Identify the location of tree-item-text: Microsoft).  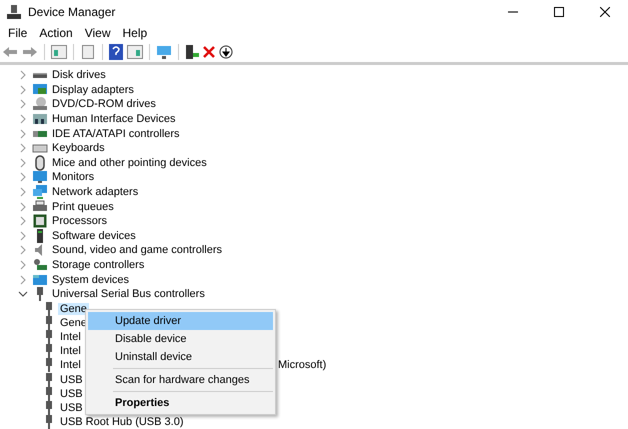
(302, 365).